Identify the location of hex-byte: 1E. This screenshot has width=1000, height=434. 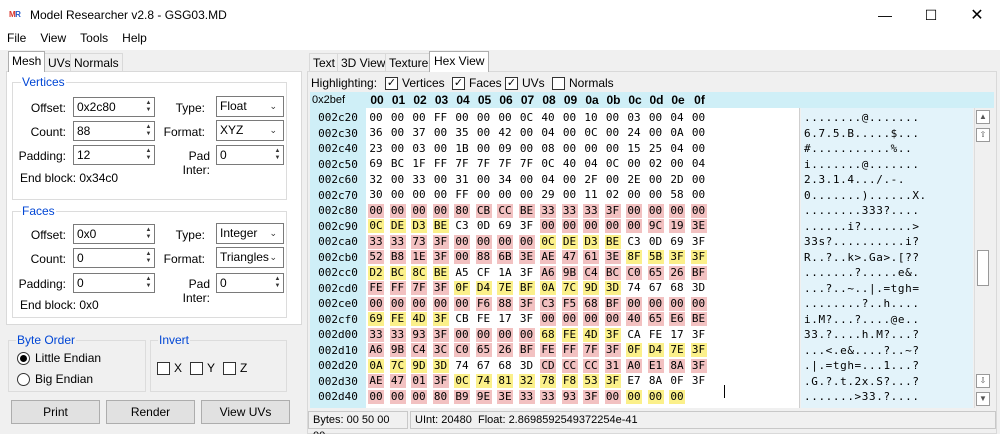
(419, 257).